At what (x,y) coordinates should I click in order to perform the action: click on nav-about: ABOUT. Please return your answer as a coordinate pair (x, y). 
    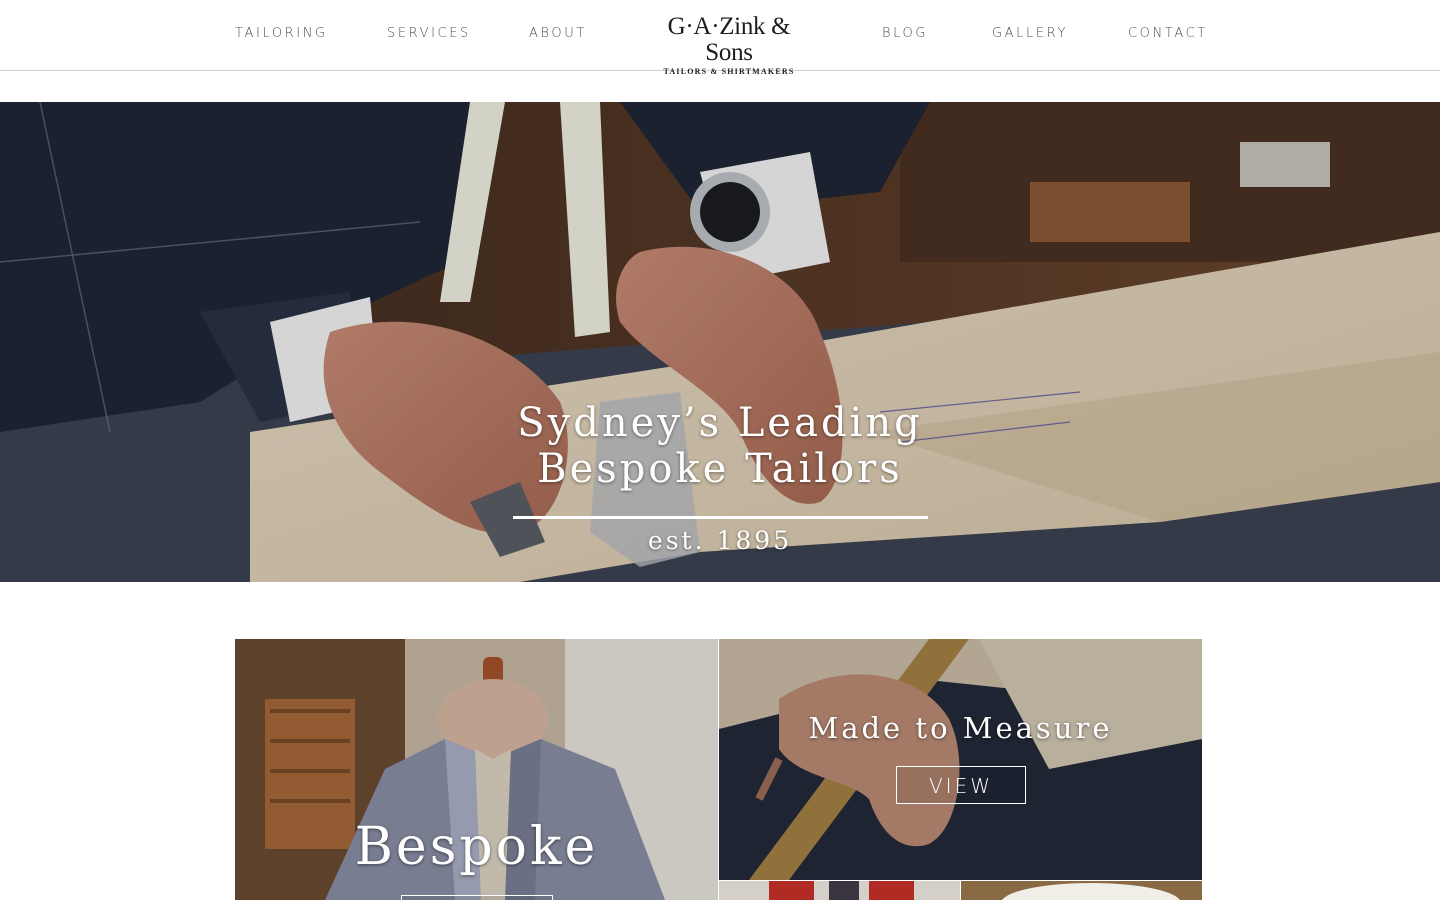
    Looking at the image, I should click on (558, 33).